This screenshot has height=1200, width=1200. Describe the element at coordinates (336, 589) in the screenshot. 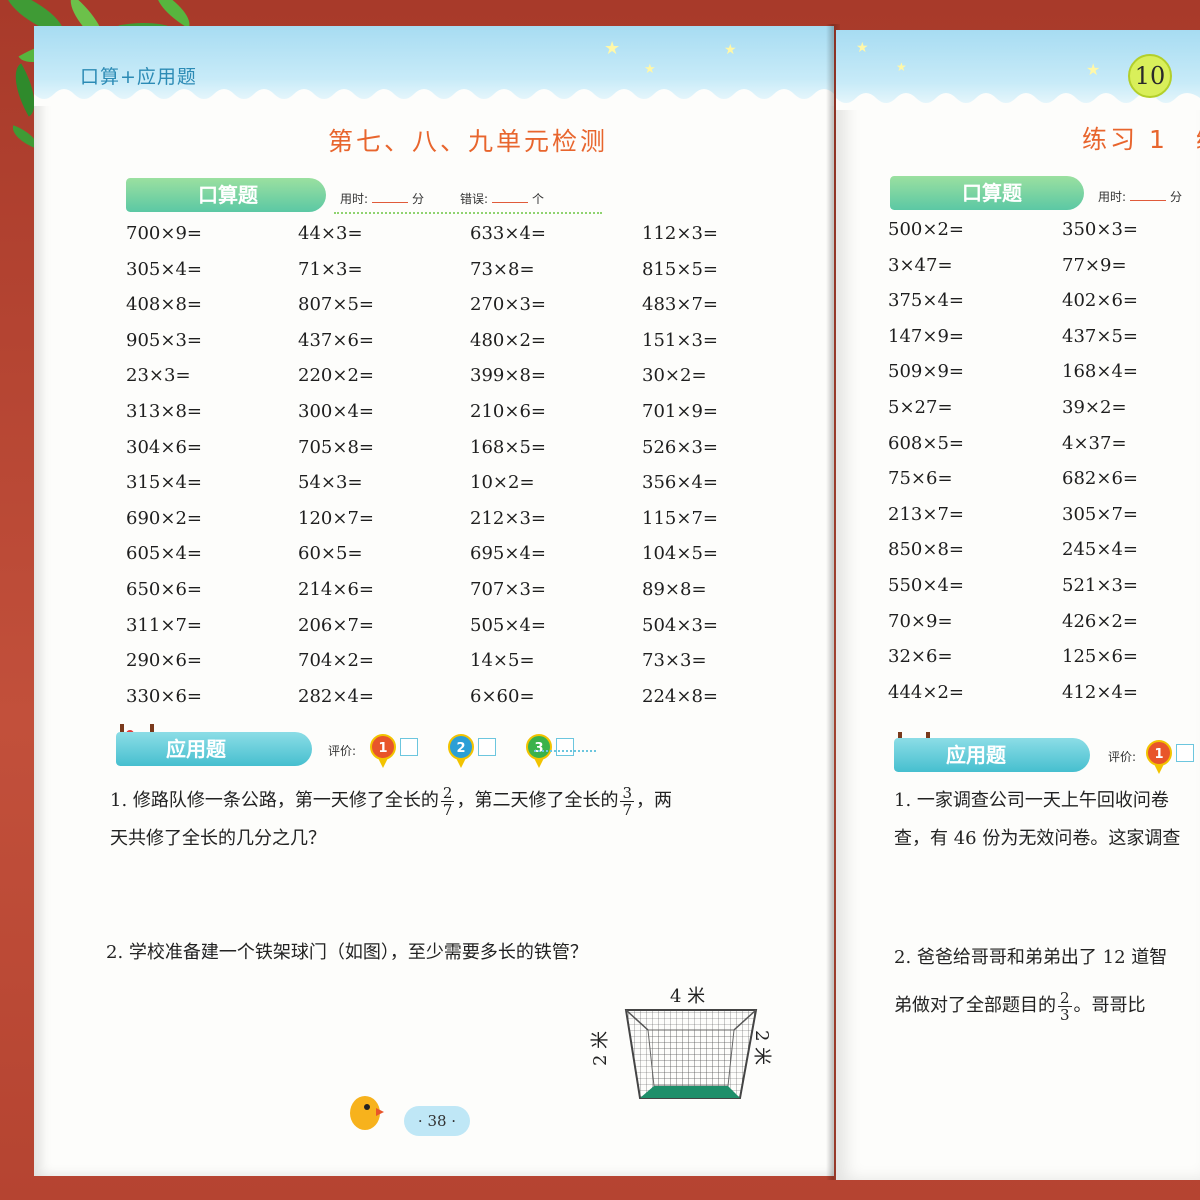

I see `drill-item: 214×6=` at that location.